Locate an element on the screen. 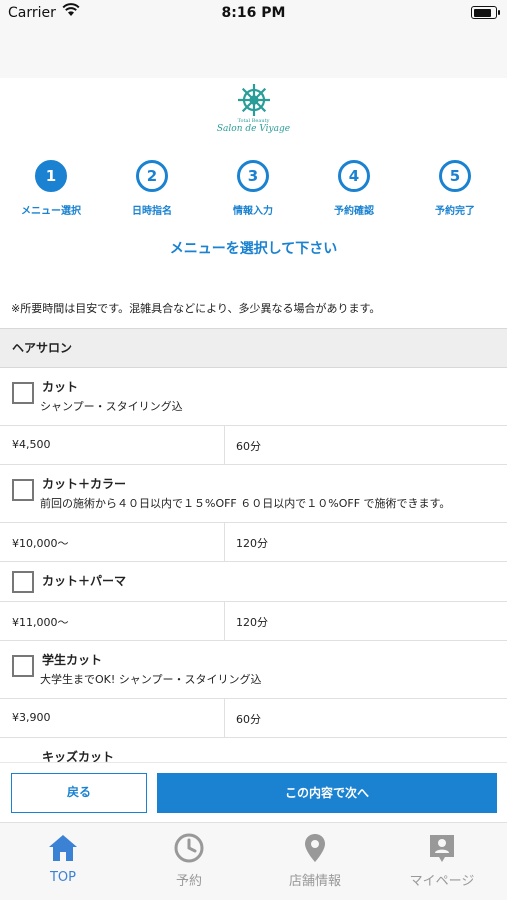 The image size is (507, 900). tab-label: 店舗情報 is located at coordinates (314, 881).